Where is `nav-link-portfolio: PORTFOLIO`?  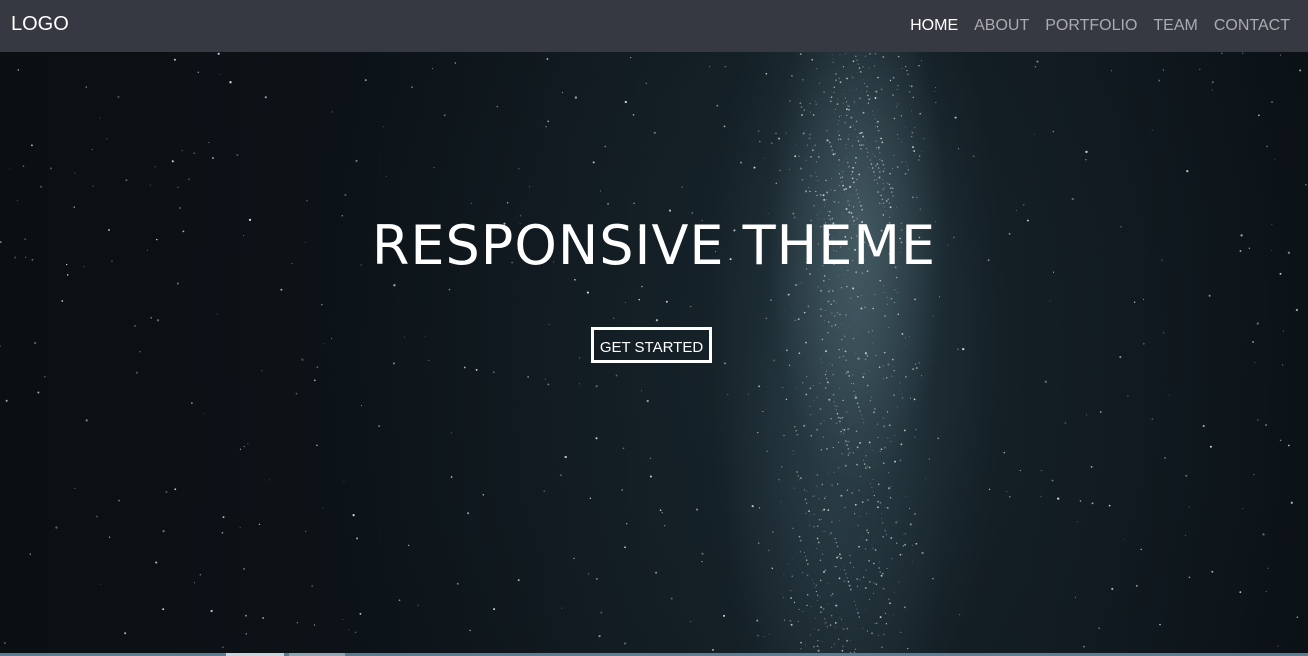
nav-link-portfolio: PORTFOLIO is located at coordinates (1091, 25).